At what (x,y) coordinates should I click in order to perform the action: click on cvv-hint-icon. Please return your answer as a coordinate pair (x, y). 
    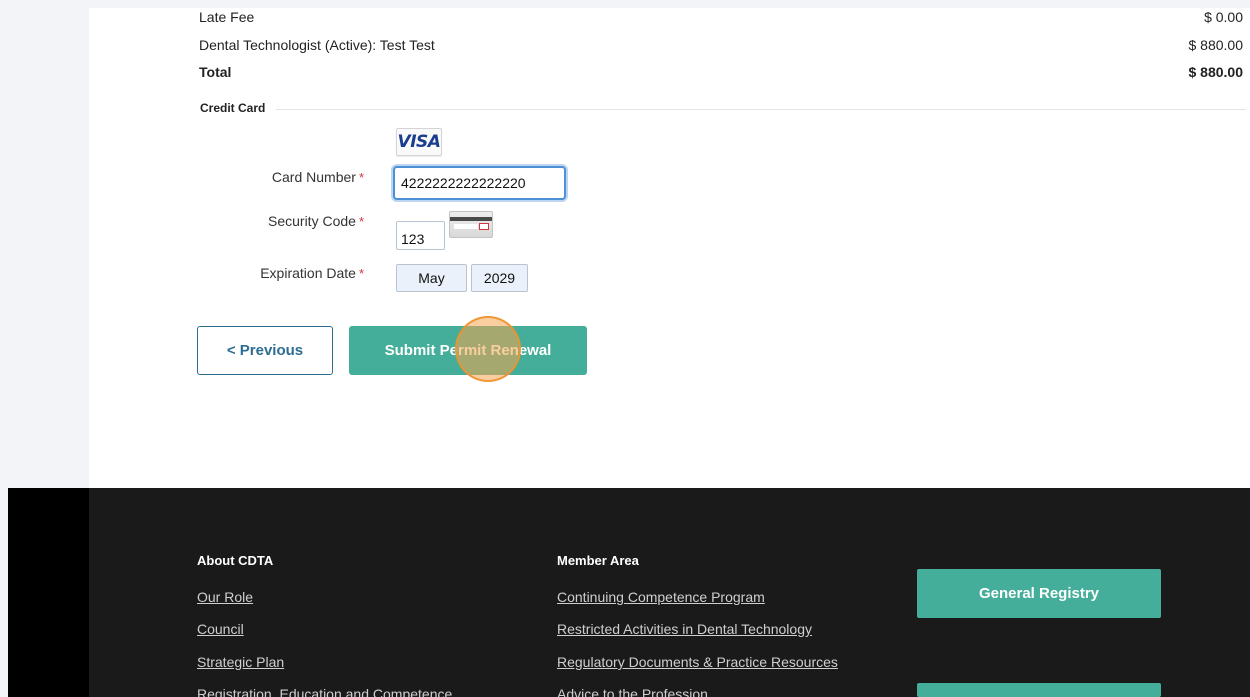
    Looking at the image, I should click on (471, 224).